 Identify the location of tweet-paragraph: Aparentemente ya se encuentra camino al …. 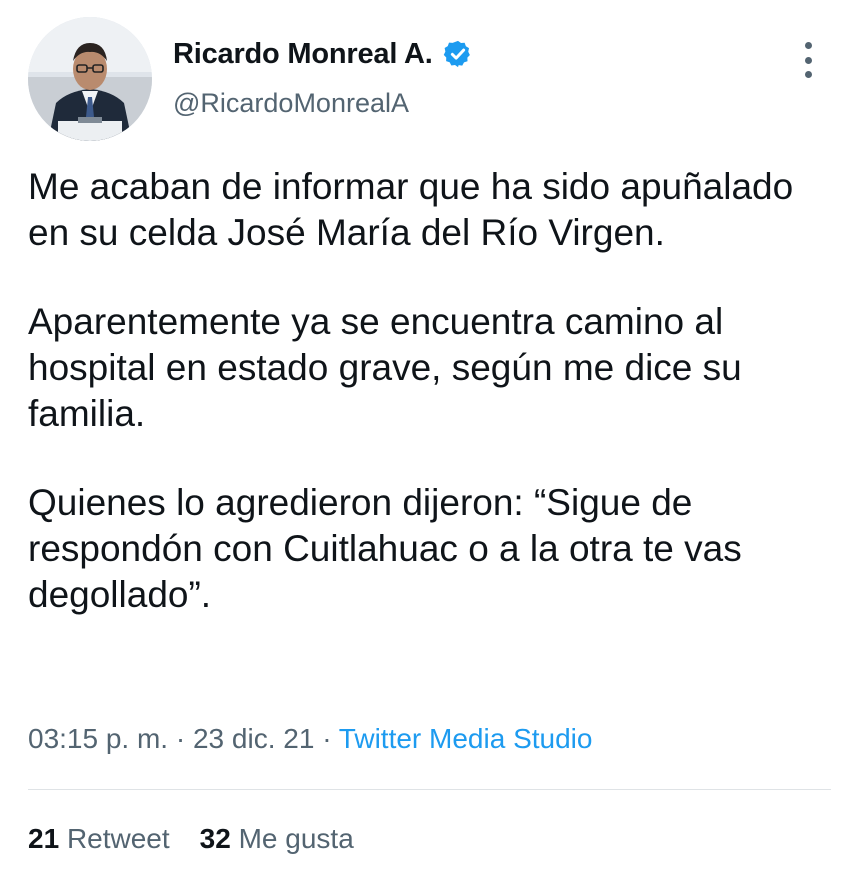
(385, 367).